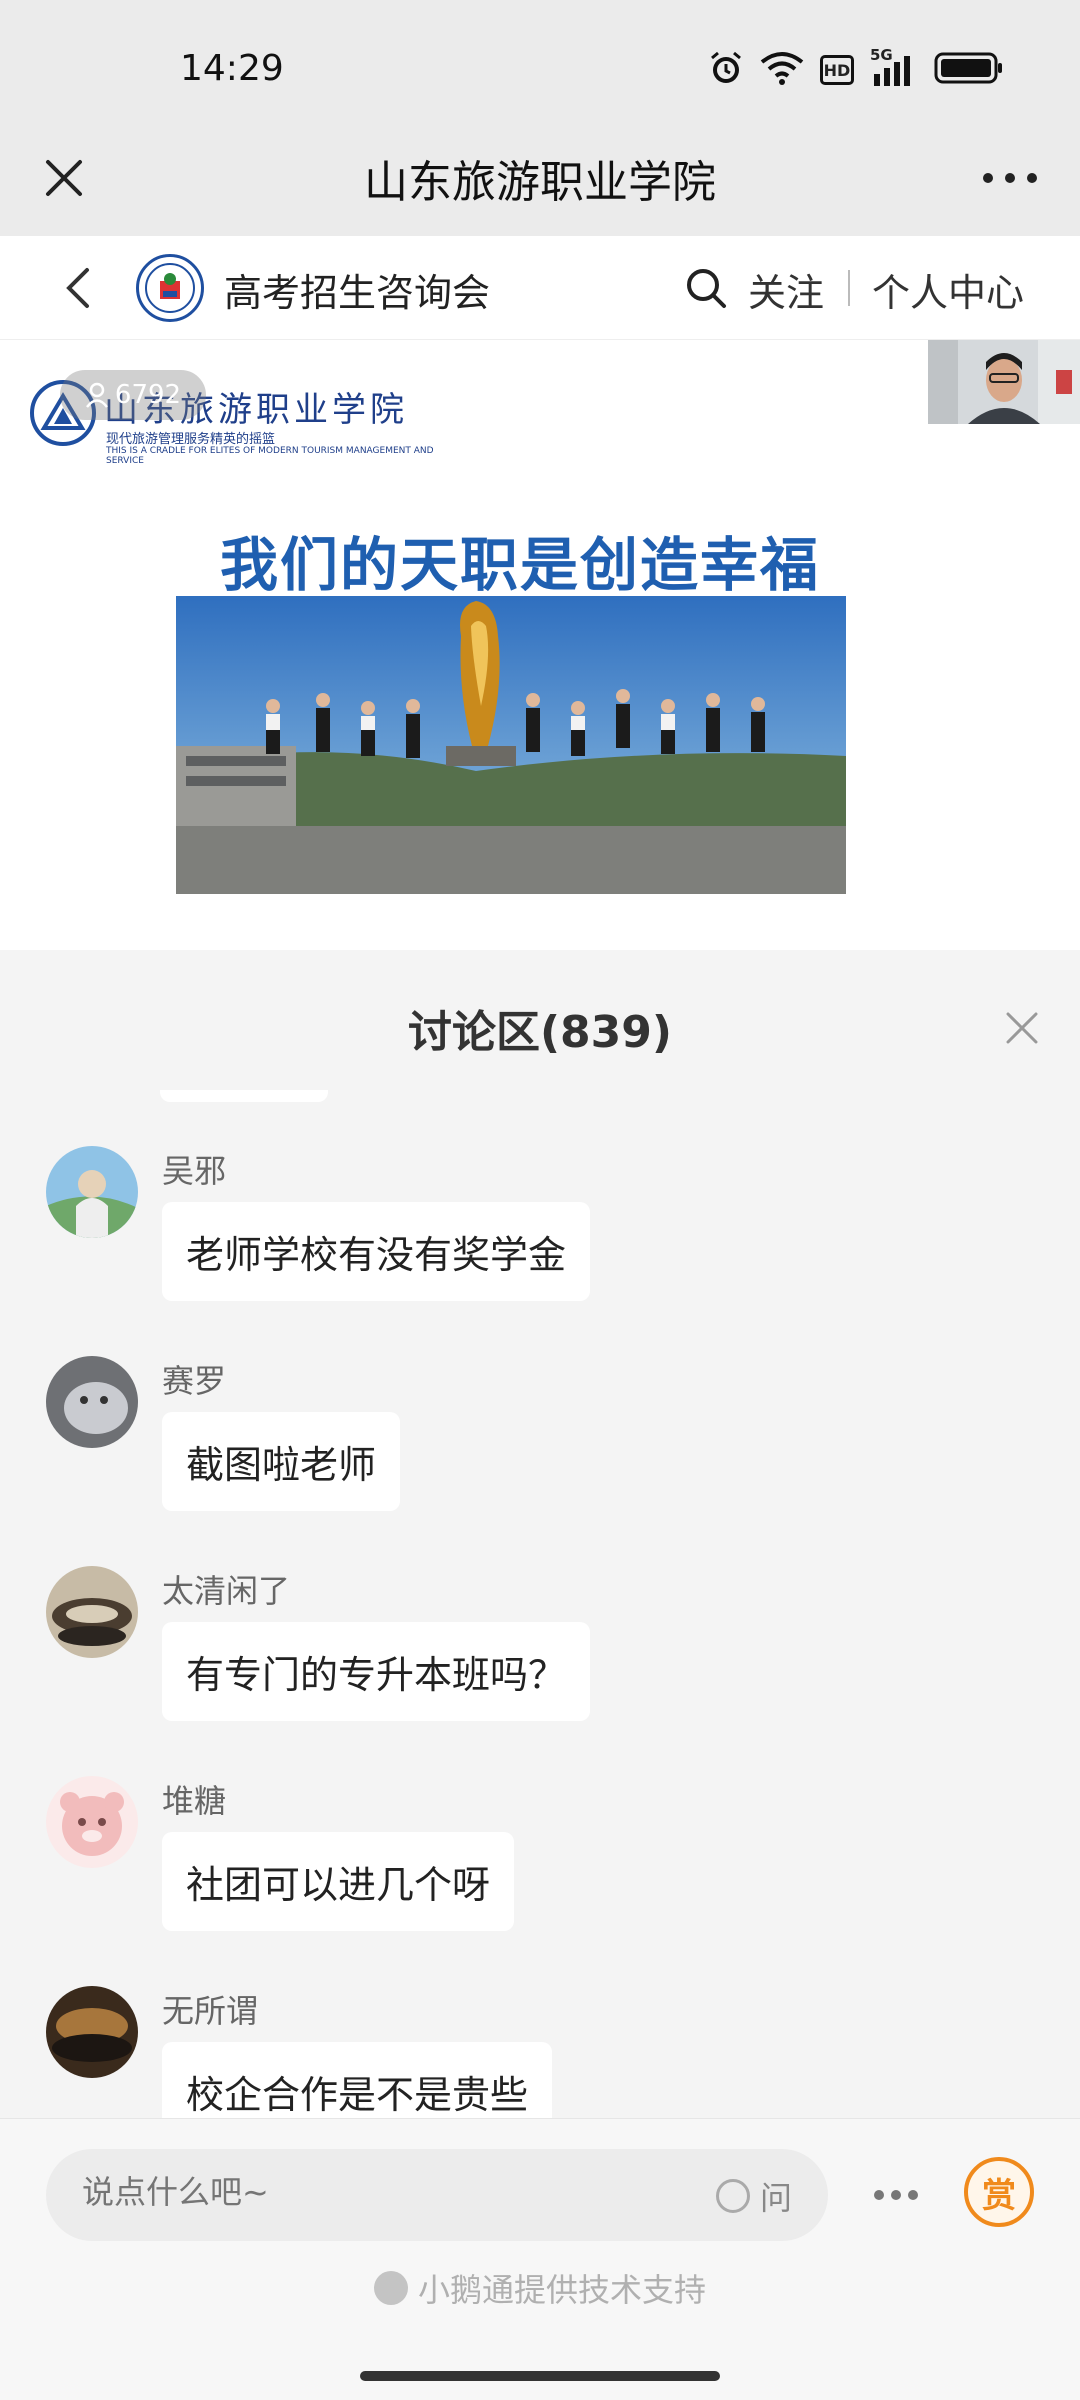 The width and height of the screenshot is (1080, 2400). What do you see at coordinates (191, 439) in the screenshot?
I see `school-subtitle: 现代旅游管理服务精英的摇篮` at bounding box center [191, 439].